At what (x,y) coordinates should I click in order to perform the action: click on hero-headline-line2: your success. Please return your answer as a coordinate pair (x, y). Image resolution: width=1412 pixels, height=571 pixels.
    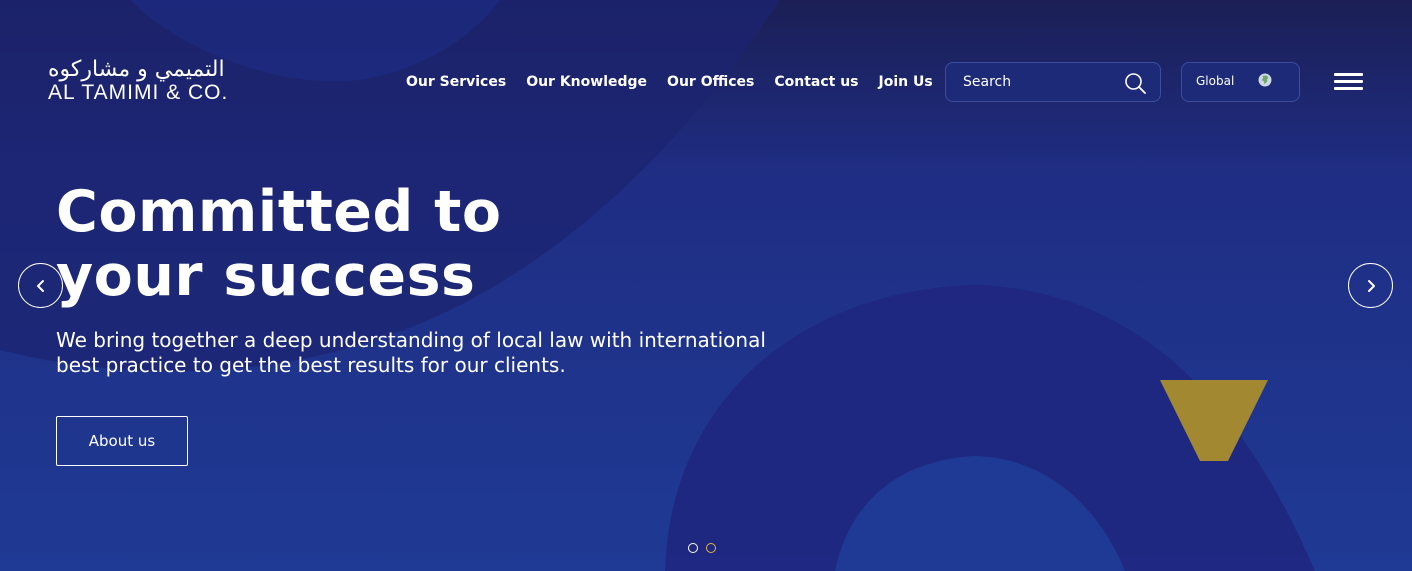
    Looking at the image, I should click on (266, 276).